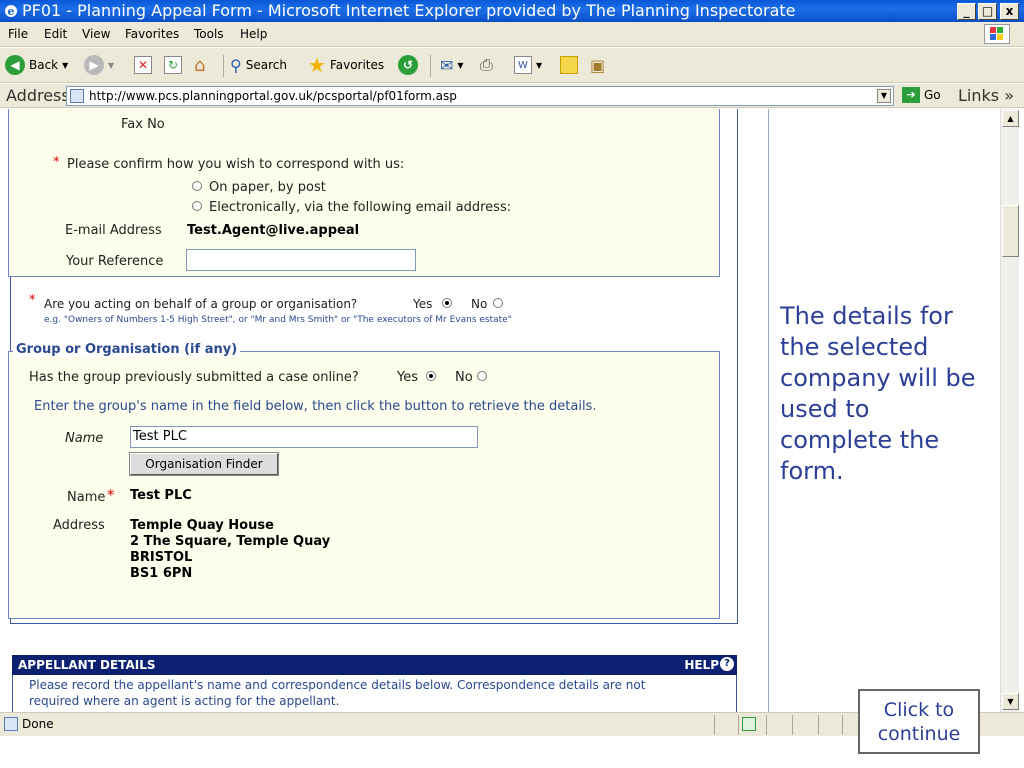 The height and width of the screenshot is (768, 1024). I want to click on home-button: ⌂, so click(199, 65).